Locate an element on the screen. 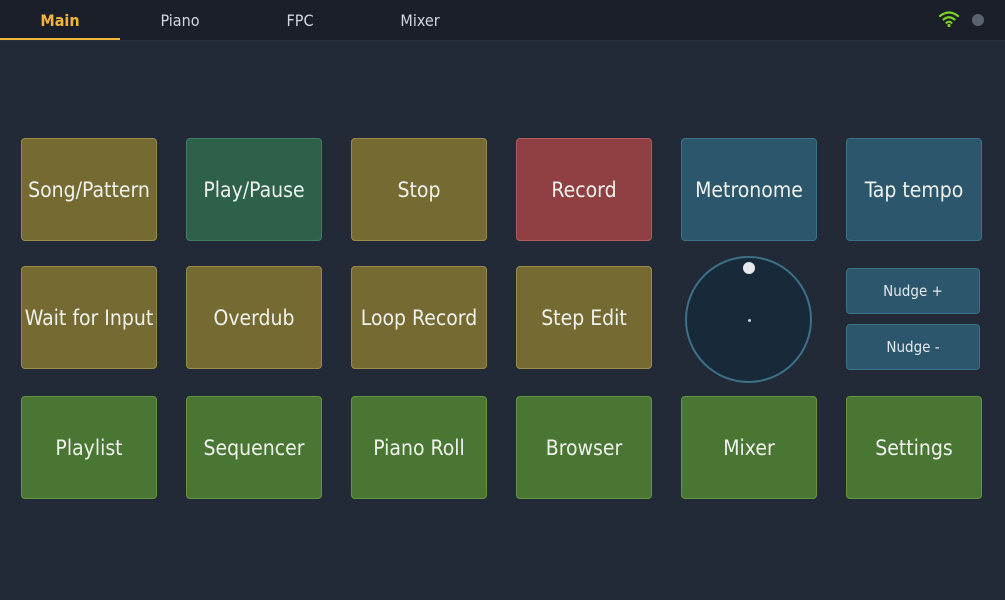 The width and height of the screenshot is (1005, 600). tempo-knob is located at coordinates (748, 319).